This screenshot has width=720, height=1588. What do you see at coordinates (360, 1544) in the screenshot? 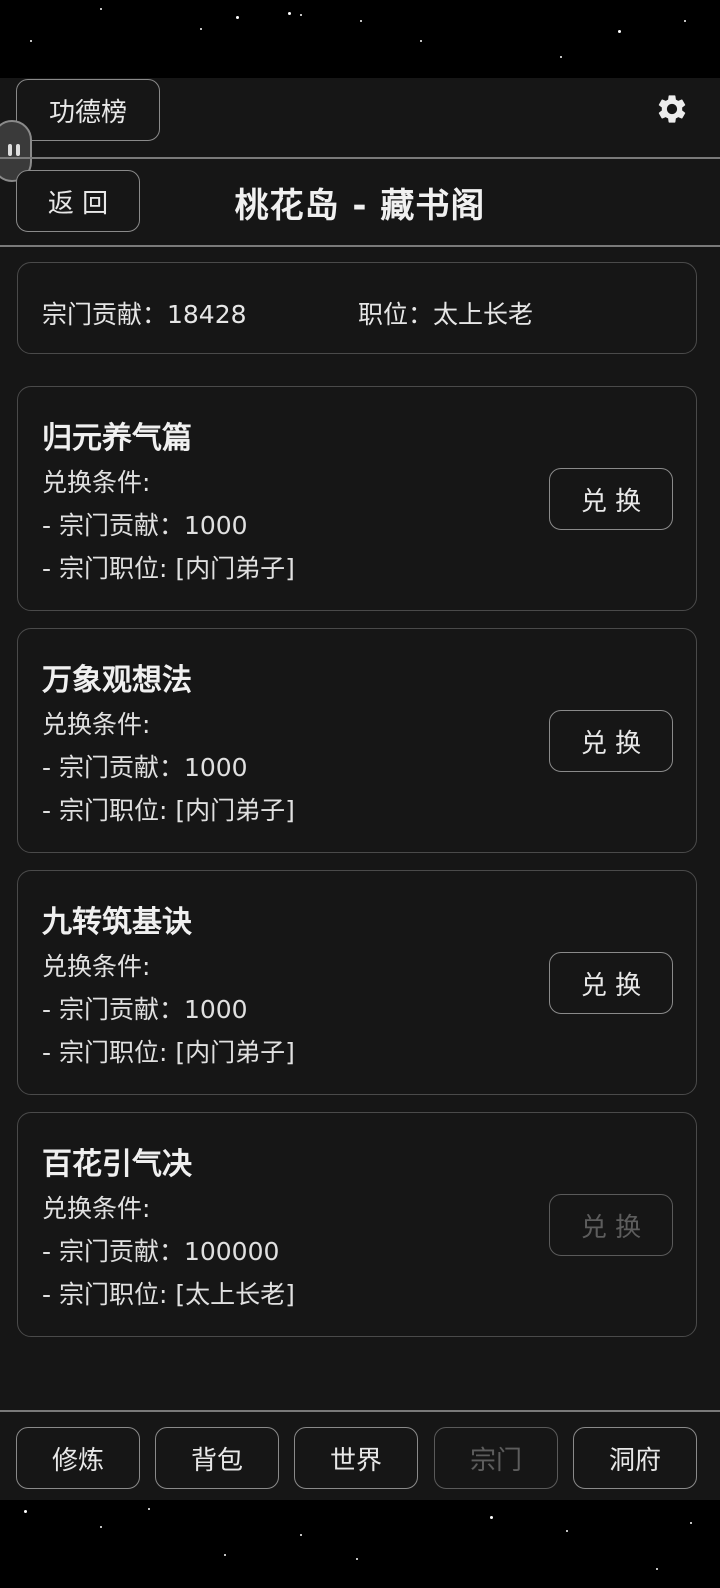
I see `starfield-bottom` at bounding box center [360, 1544].